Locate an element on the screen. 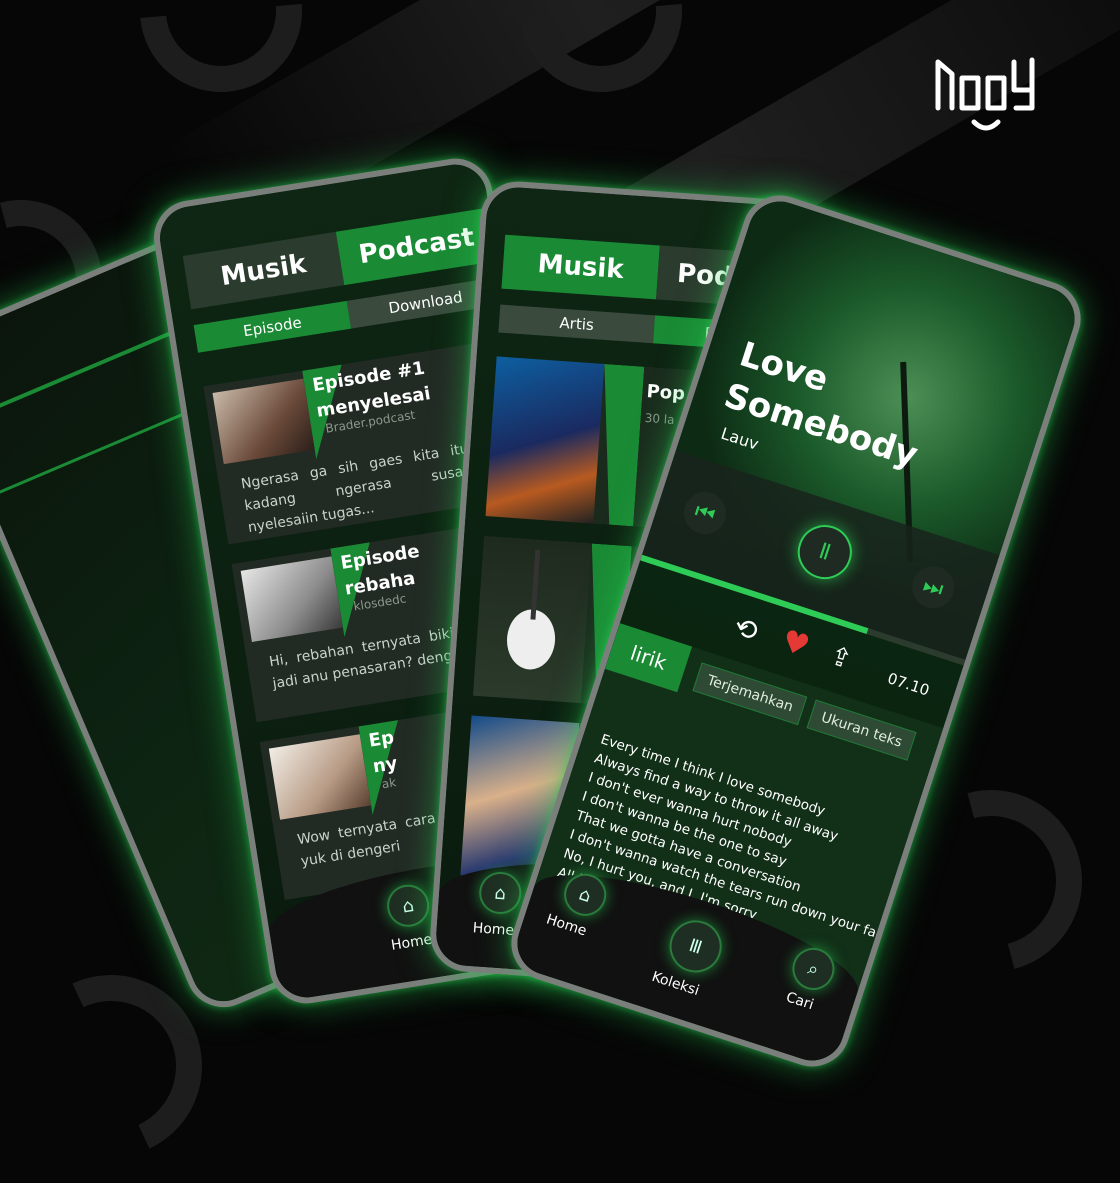  brand-logo is located at coordinates (985, 94).